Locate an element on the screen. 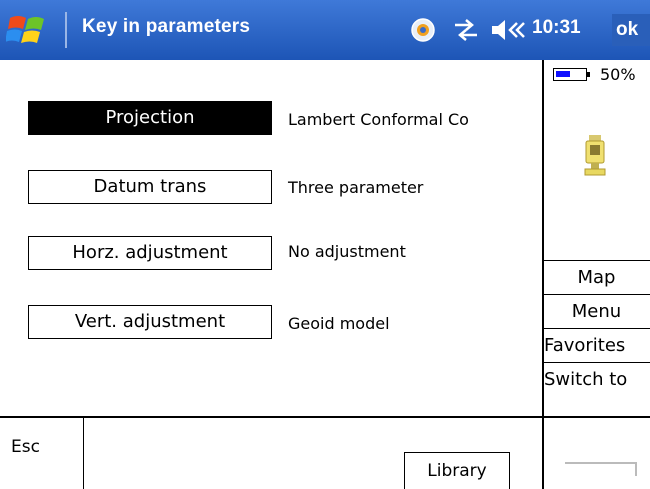 Image resolution: width=650 pixels, height=489 pixels. library-button: Library is located at coordinates (457, 470).